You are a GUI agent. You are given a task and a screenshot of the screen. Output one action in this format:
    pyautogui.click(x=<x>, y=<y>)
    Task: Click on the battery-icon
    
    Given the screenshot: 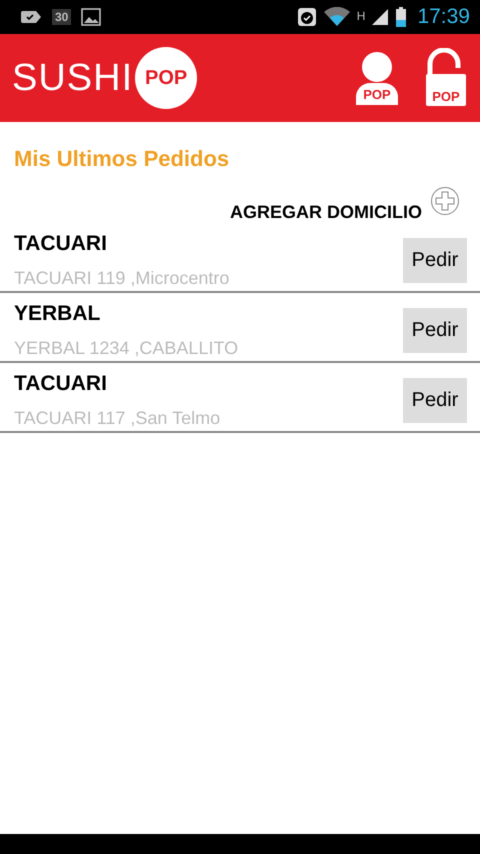 What is the action you would take?
    pyautogui.click(x=401, y=17)
    